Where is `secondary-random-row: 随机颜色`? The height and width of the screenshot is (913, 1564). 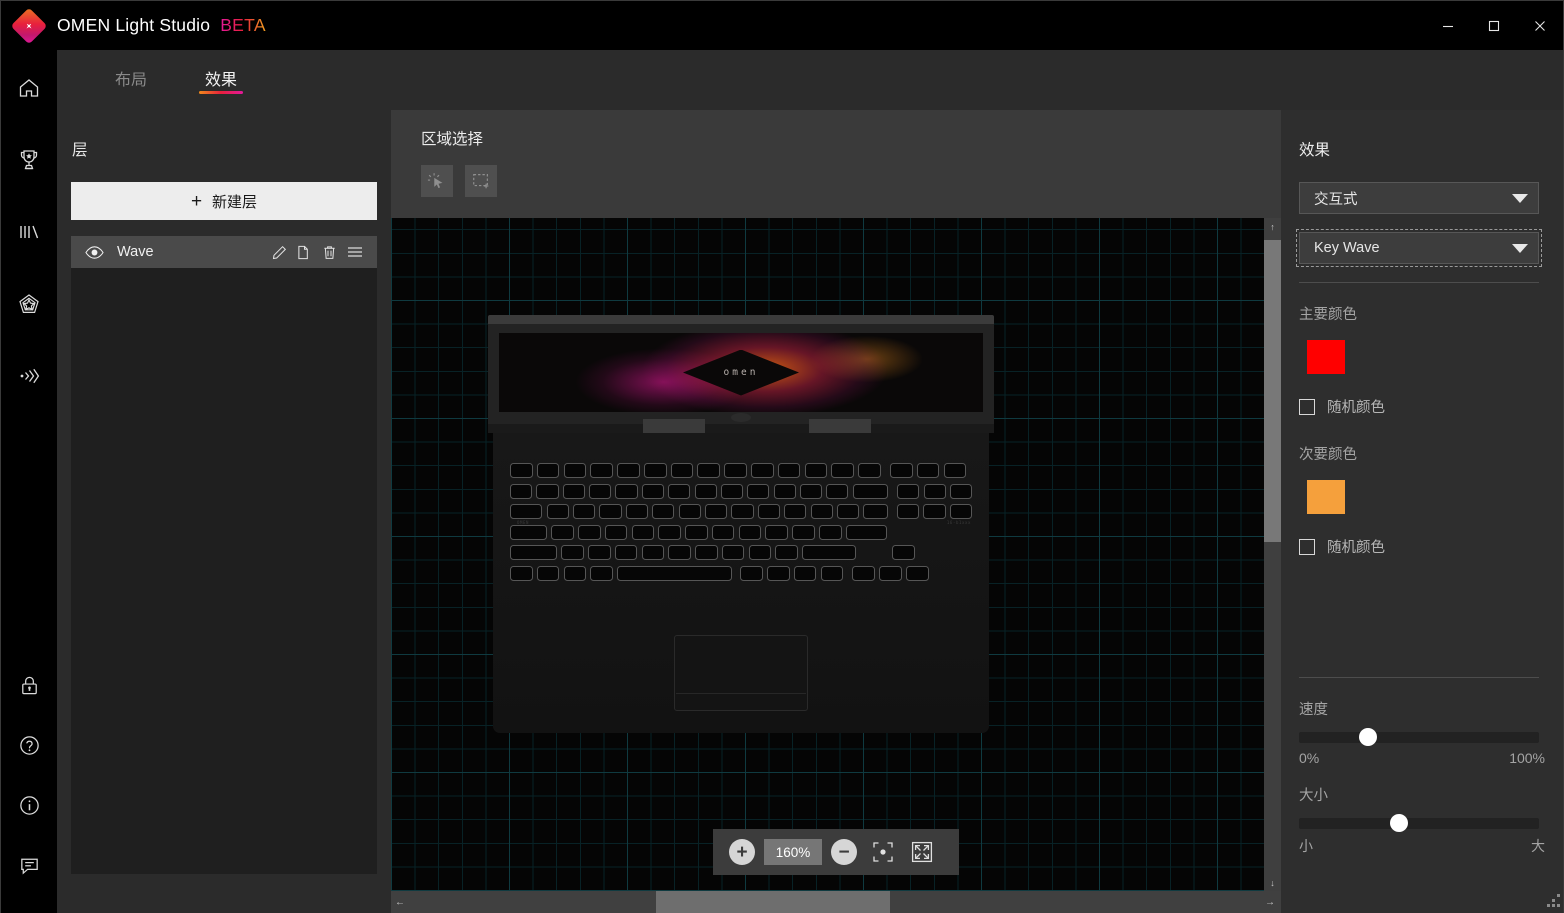
secondary-random-row: 随机颜色 is located at coordinates (1422, 546).